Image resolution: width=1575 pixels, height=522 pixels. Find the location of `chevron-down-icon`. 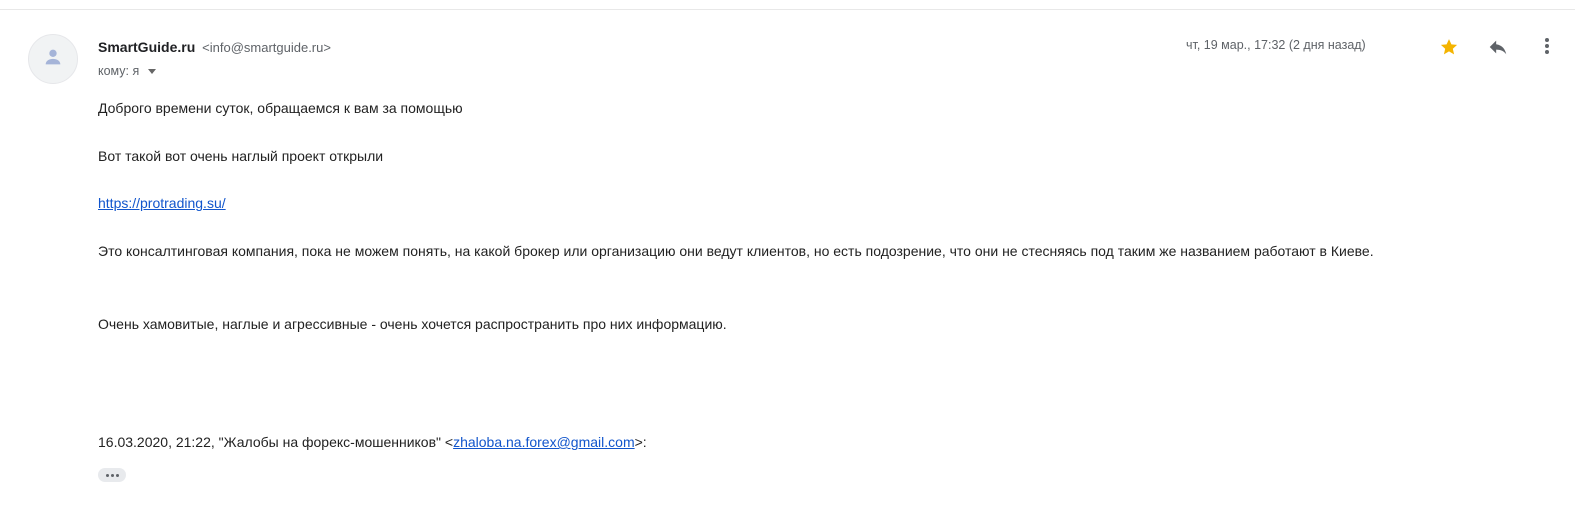

chevron-down-icon is located at coordinates (152, 71).